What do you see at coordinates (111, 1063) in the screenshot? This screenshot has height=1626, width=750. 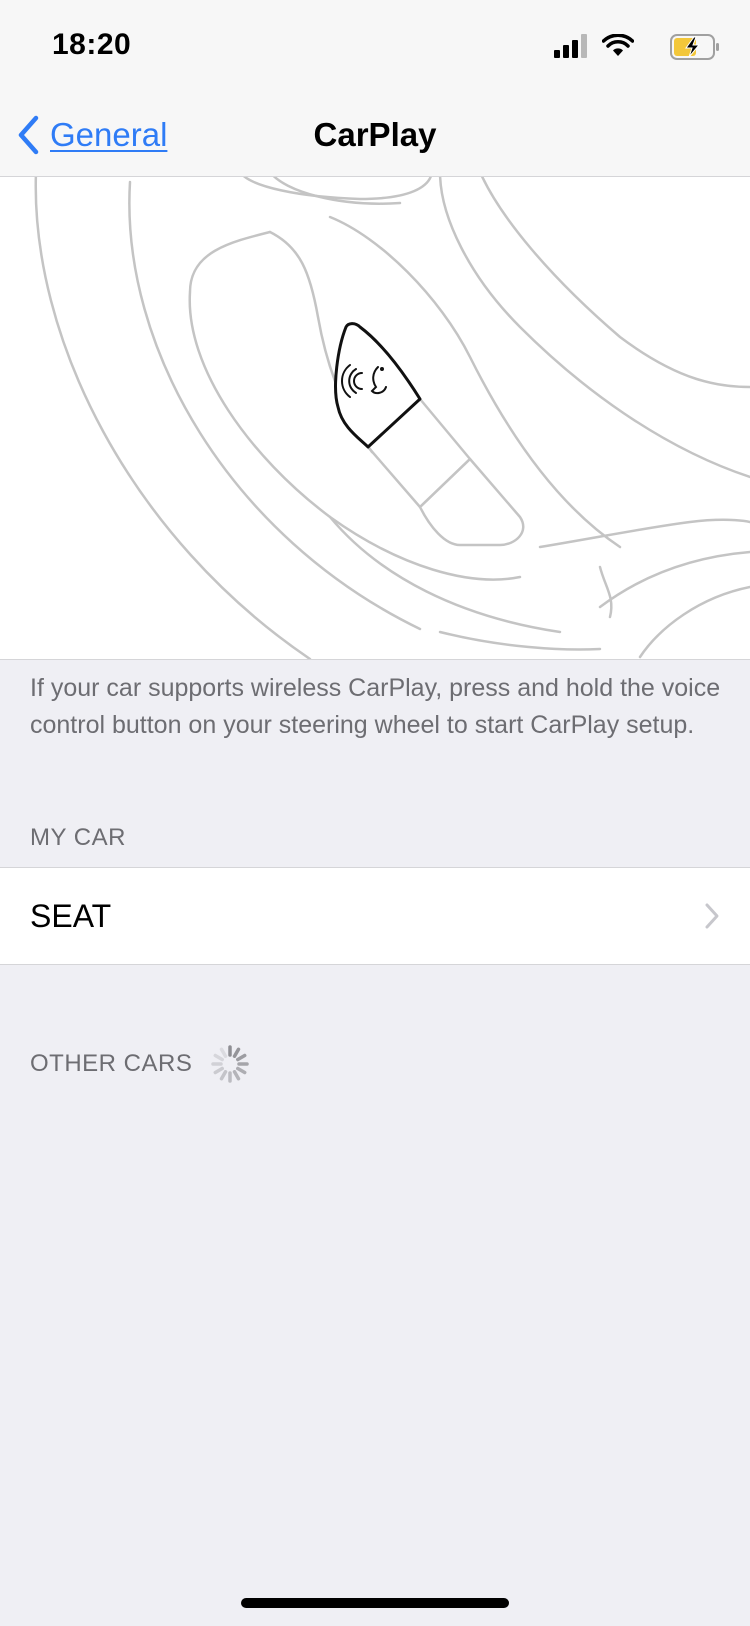 I see `other-cars-header-label: OTHER CARS` at bounding box center [111, 1063].